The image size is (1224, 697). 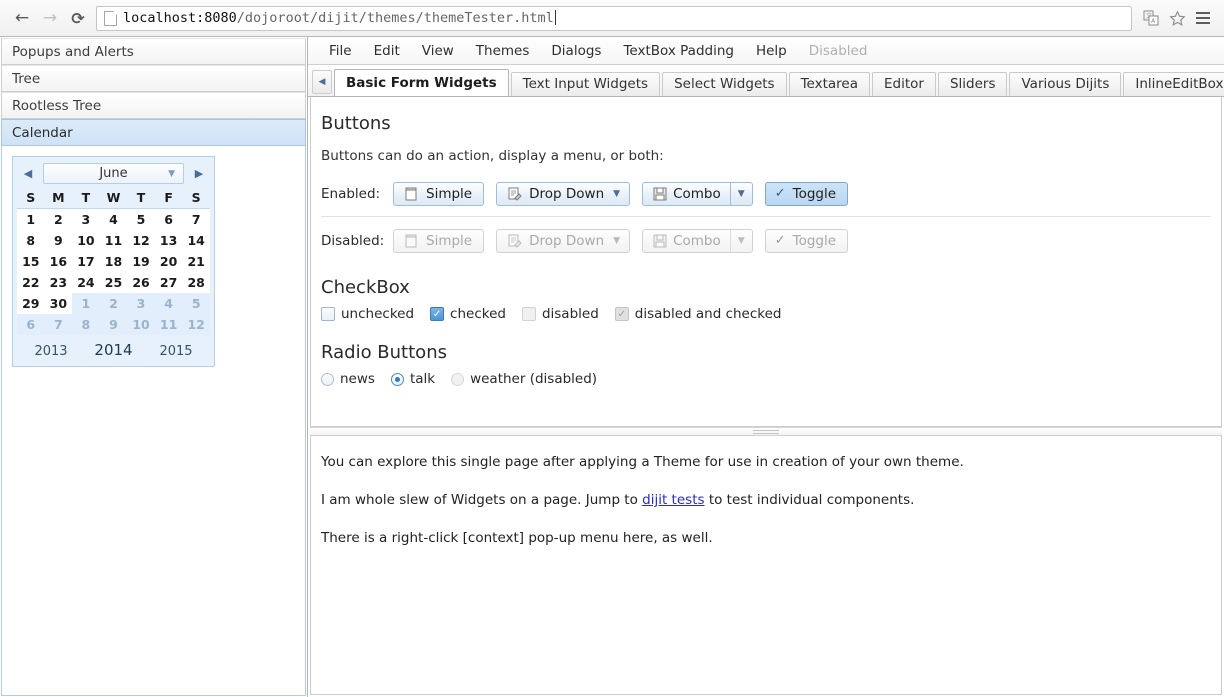 I want to click on calendar-day: 11, so click(x=113, y=240).